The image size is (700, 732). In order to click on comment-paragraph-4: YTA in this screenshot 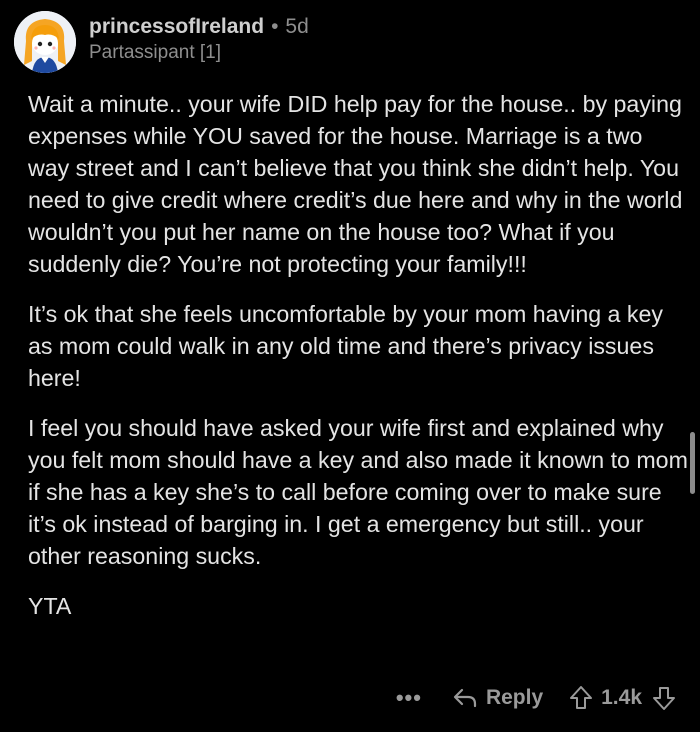, I will do `click(50, 606)`.